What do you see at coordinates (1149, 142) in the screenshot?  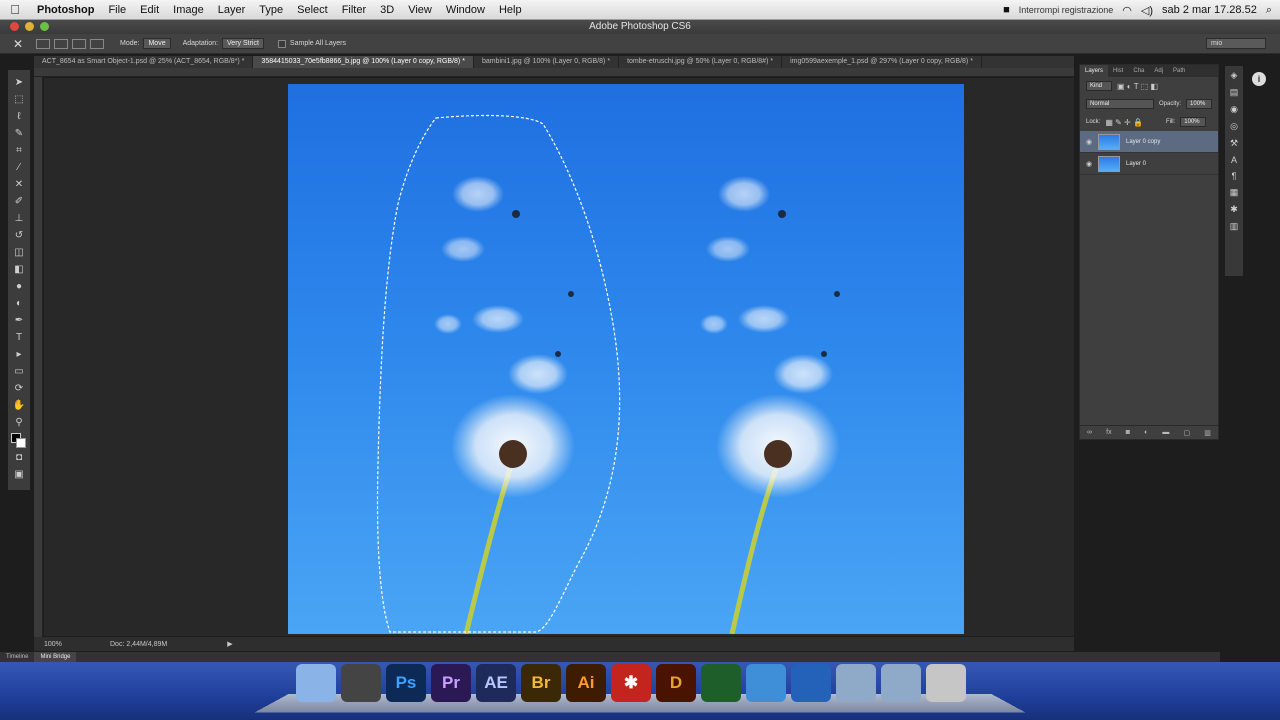 I see `layer-row: ◉ Layer 0 copy` at bounding box center [1149, 142].